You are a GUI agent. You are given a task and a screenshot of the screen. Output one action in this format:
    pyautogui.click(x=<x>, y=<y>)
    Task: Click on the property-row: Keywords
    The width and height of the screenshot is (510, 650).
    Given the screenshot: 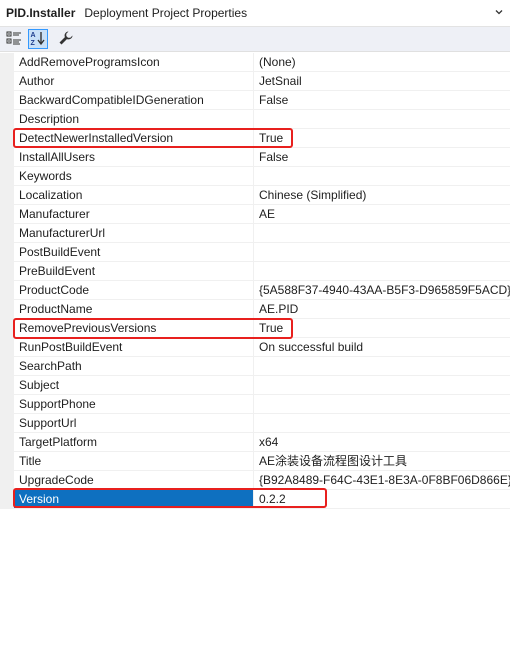 What is the action you would take?
    pyautogui.click(x=262, y=176)
    